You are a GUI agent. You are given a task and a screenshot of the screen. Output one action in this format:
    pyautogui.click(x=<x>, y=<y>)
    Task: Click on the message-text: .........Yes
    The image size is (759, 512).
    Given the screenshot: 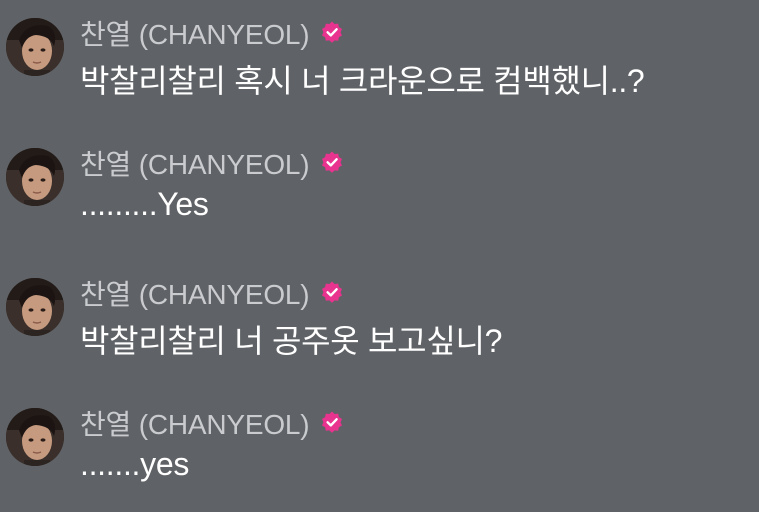 What is the action you would take?
    pyautogui.click(x=144, y=204)
    